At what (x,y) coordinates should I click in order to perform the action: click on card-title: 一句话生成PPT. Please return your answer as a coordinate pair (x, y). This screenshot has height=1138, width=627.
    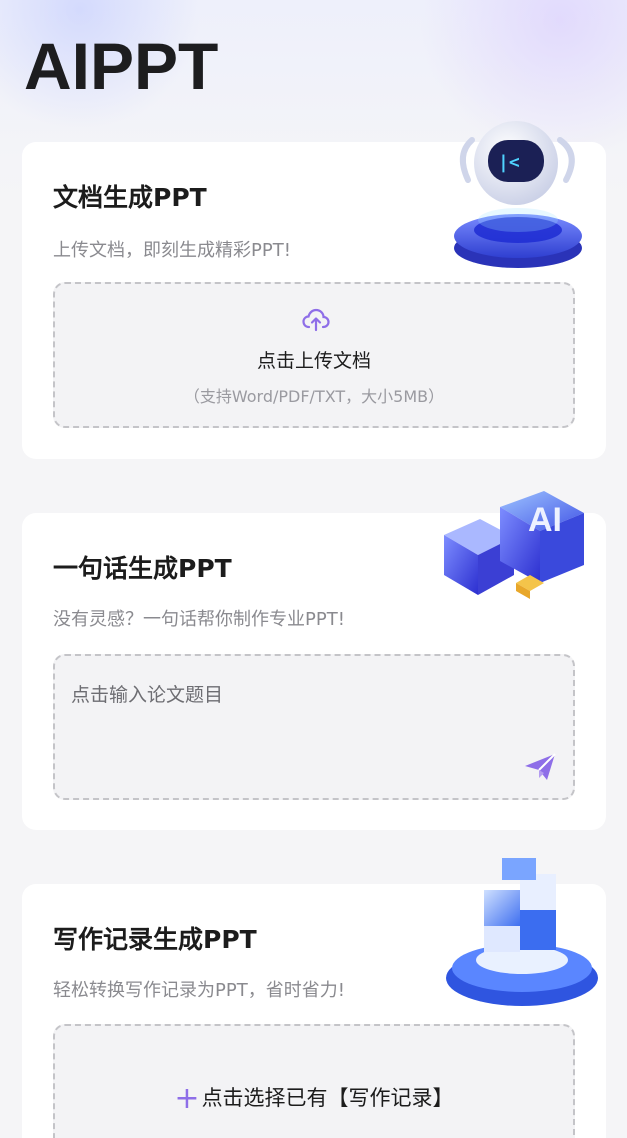
    Looking at the image, I should click on (142, 568).